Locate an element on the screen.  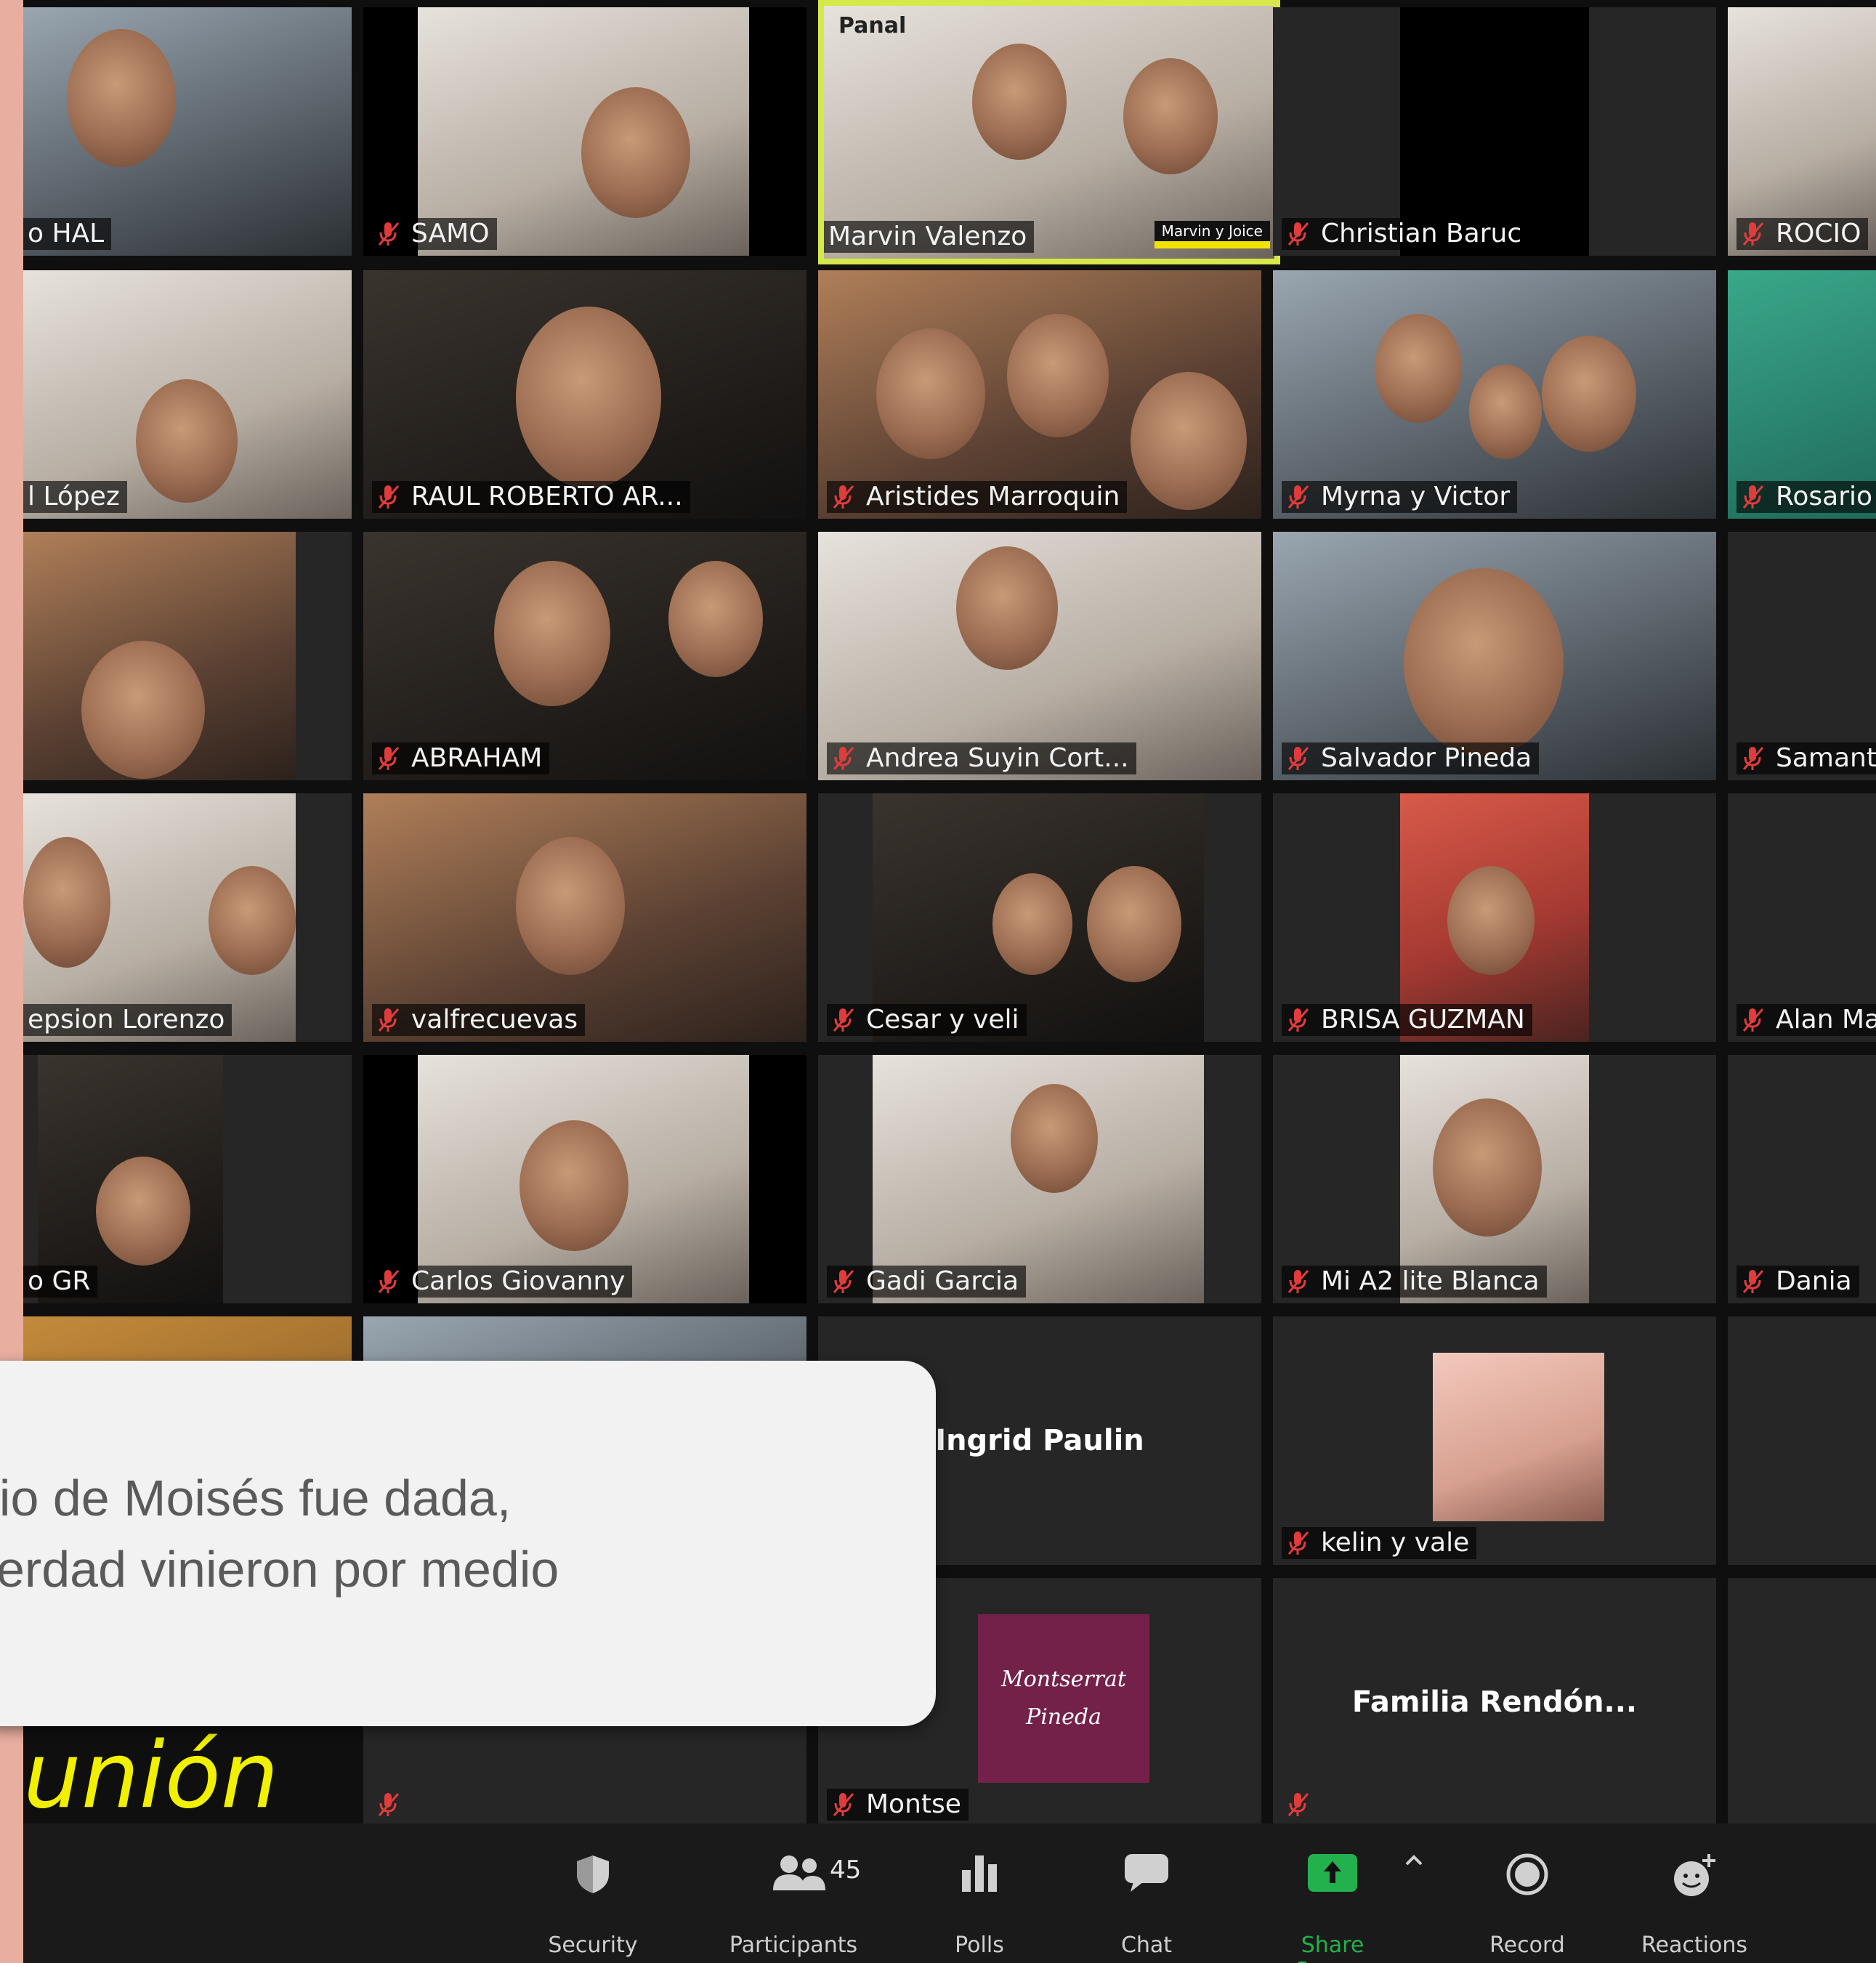
share-options-caret is located at coordinates (1414, 1893).